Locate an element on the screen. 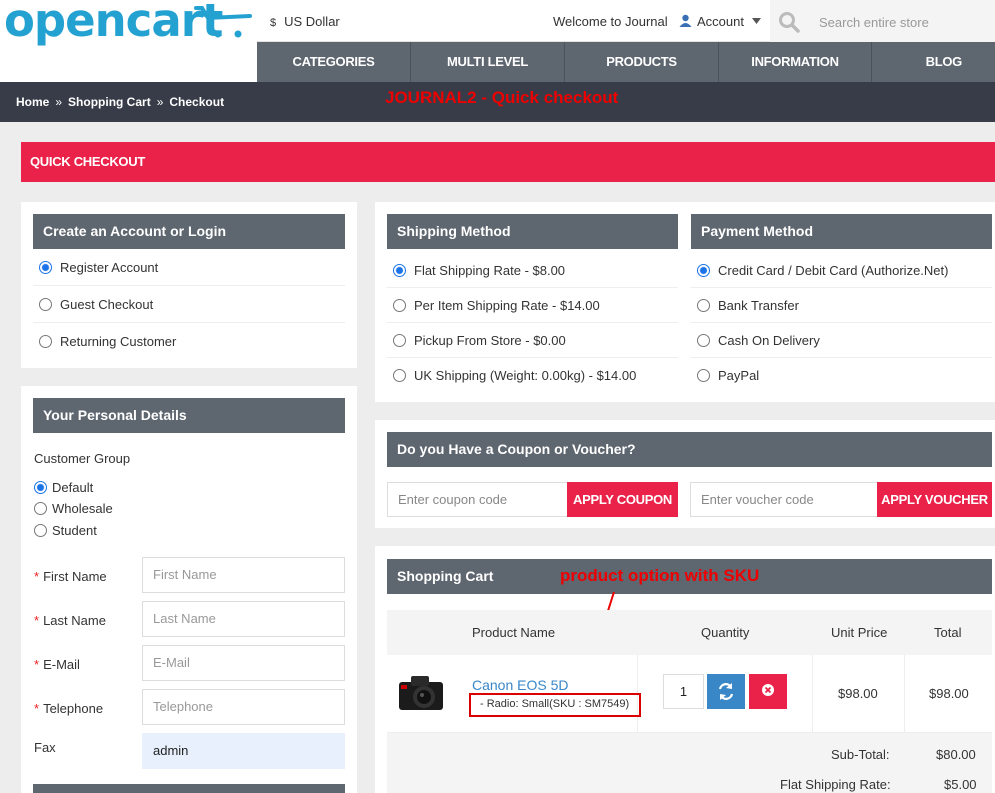 The height and width of the screenshot is (793, 995). currency-label: US Dollar is located at coordinates (312, 21).